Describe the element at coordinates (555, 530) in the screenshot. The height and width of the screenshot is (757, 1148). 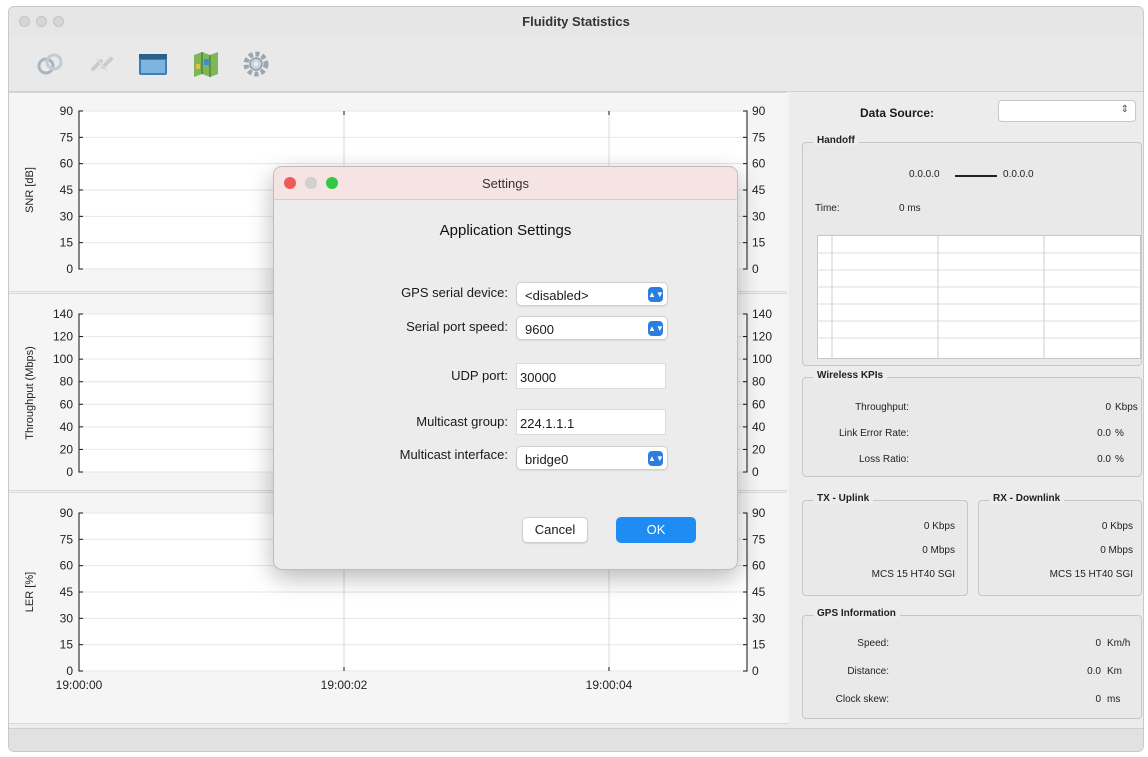
I see `cancel-button: Cancel` at that location.